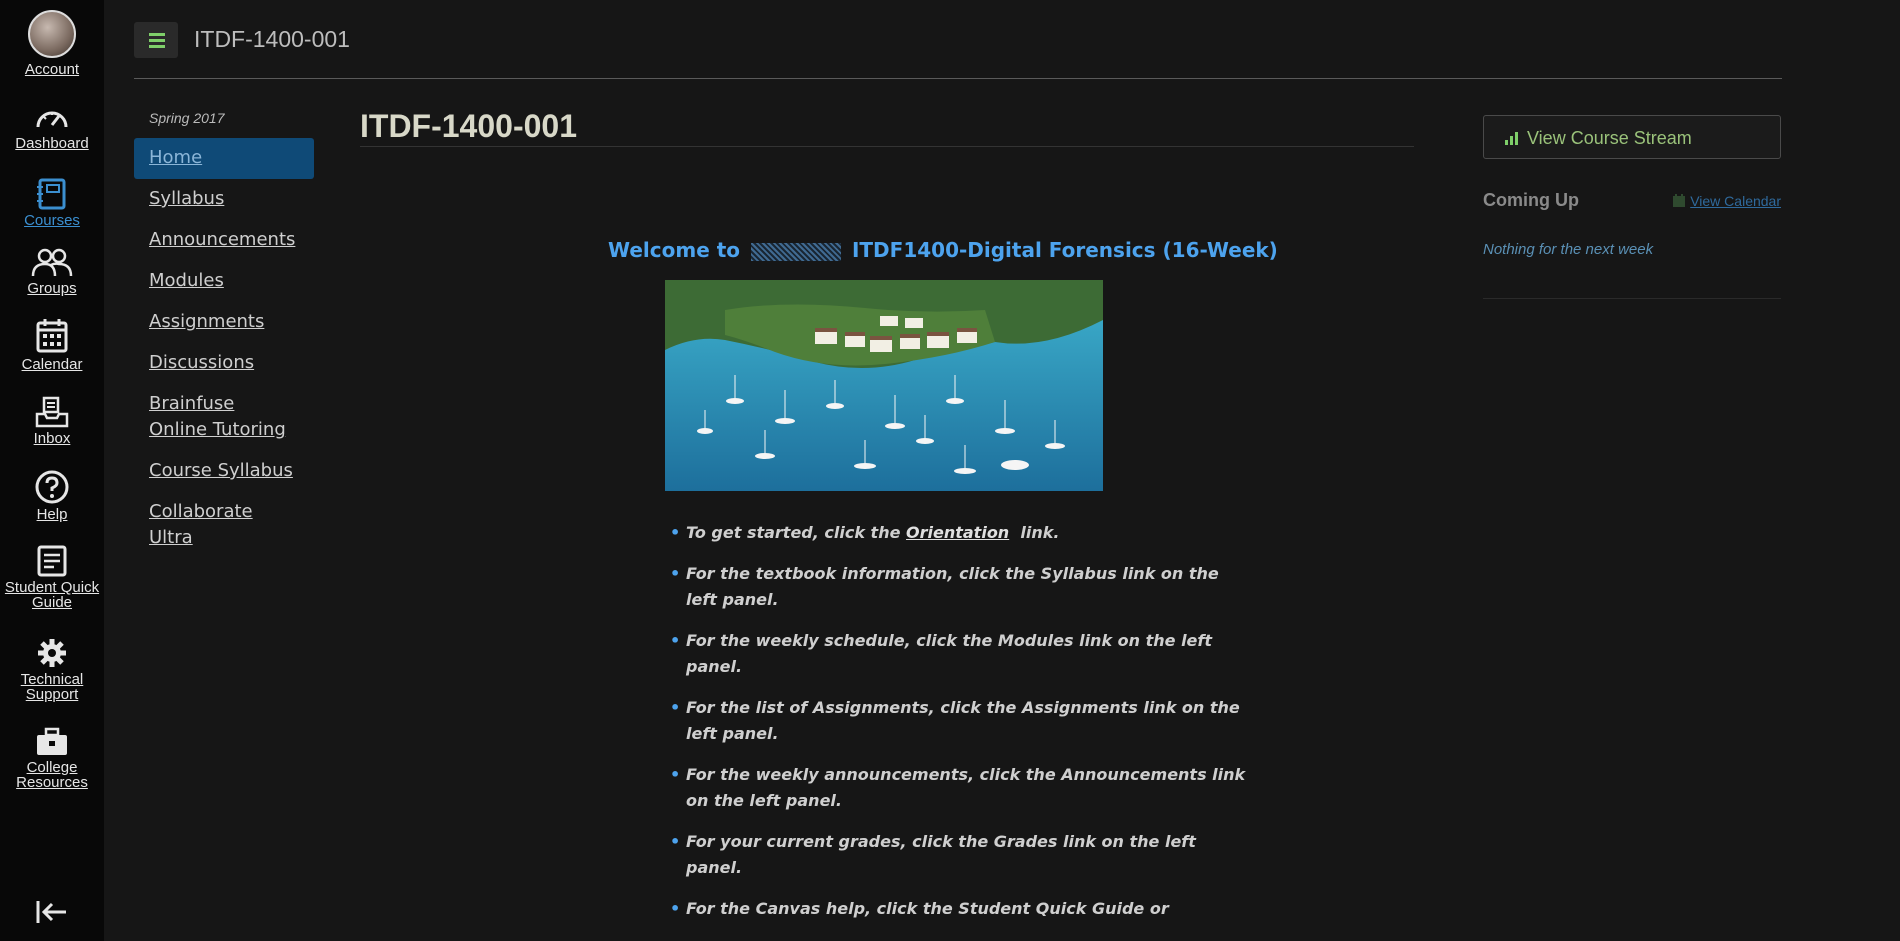 This screenshot has height=941, width=1900. Describe the element at coordinates (796, 251) in the screenshot. I see `redacted-name` at that location.